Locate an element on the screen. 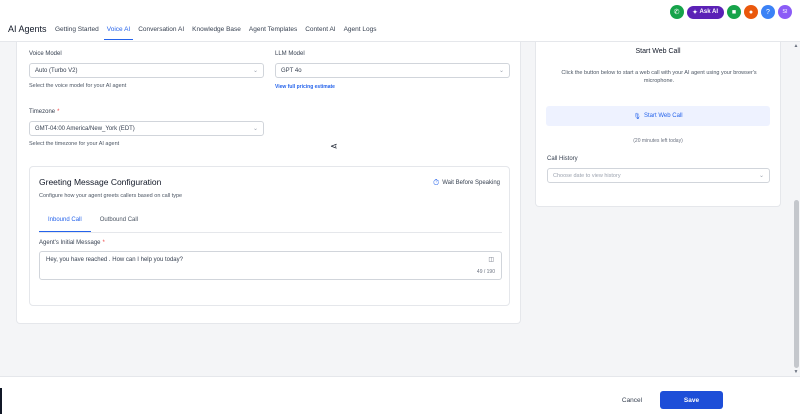  voice-model-value: Auto (Turbo V2) is located at coordinates (56, 70).